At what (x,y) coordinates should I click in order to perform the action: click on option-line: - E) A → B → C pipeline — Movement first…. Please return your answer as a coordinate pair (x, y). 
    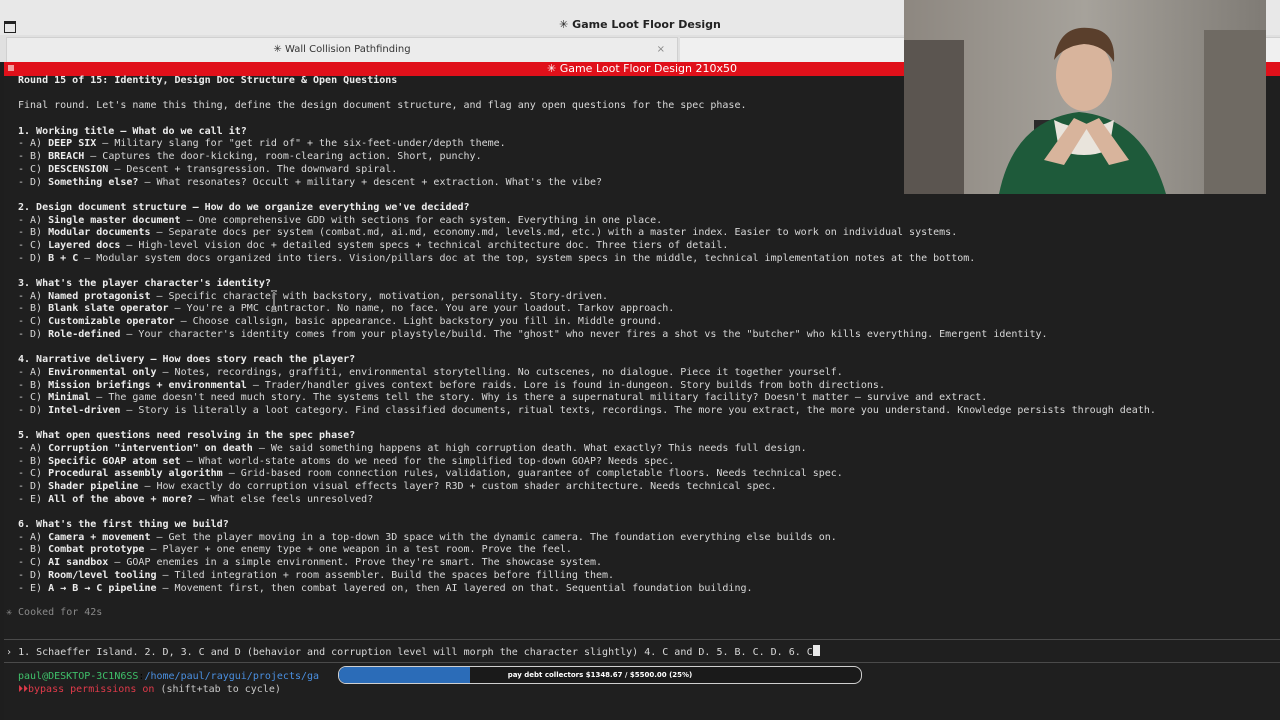
    Looking at the image, I should click on (643, 589).